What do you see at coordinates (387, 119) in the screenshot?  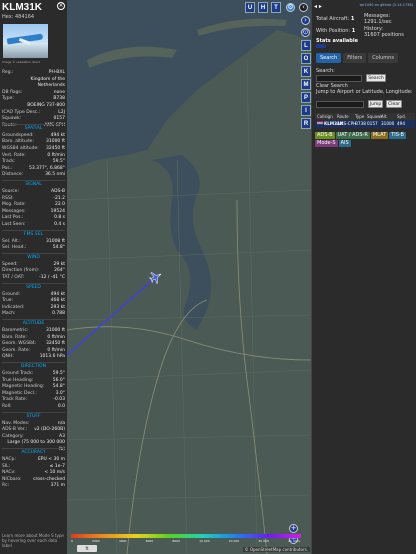 I see `column-header: Alt. (ft)` at bounding box center [387, 119].